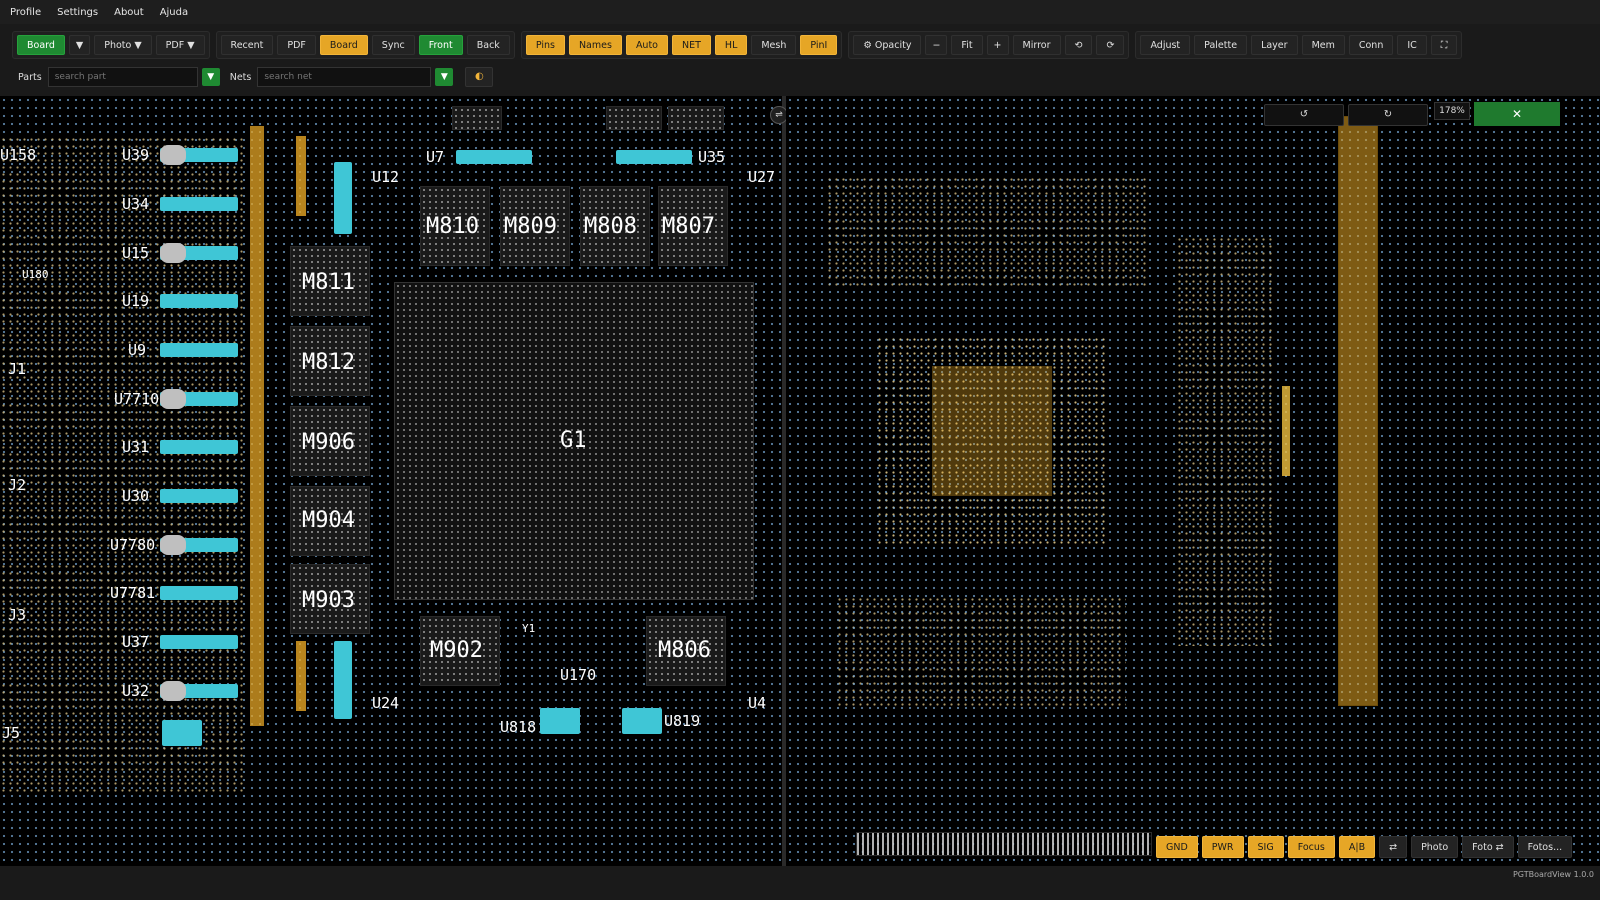 The height and width of the screenshot is (900, 1600). Describe the element at coordinates (488, 45) in the screenshot. I see `back-button: Back` at that location.